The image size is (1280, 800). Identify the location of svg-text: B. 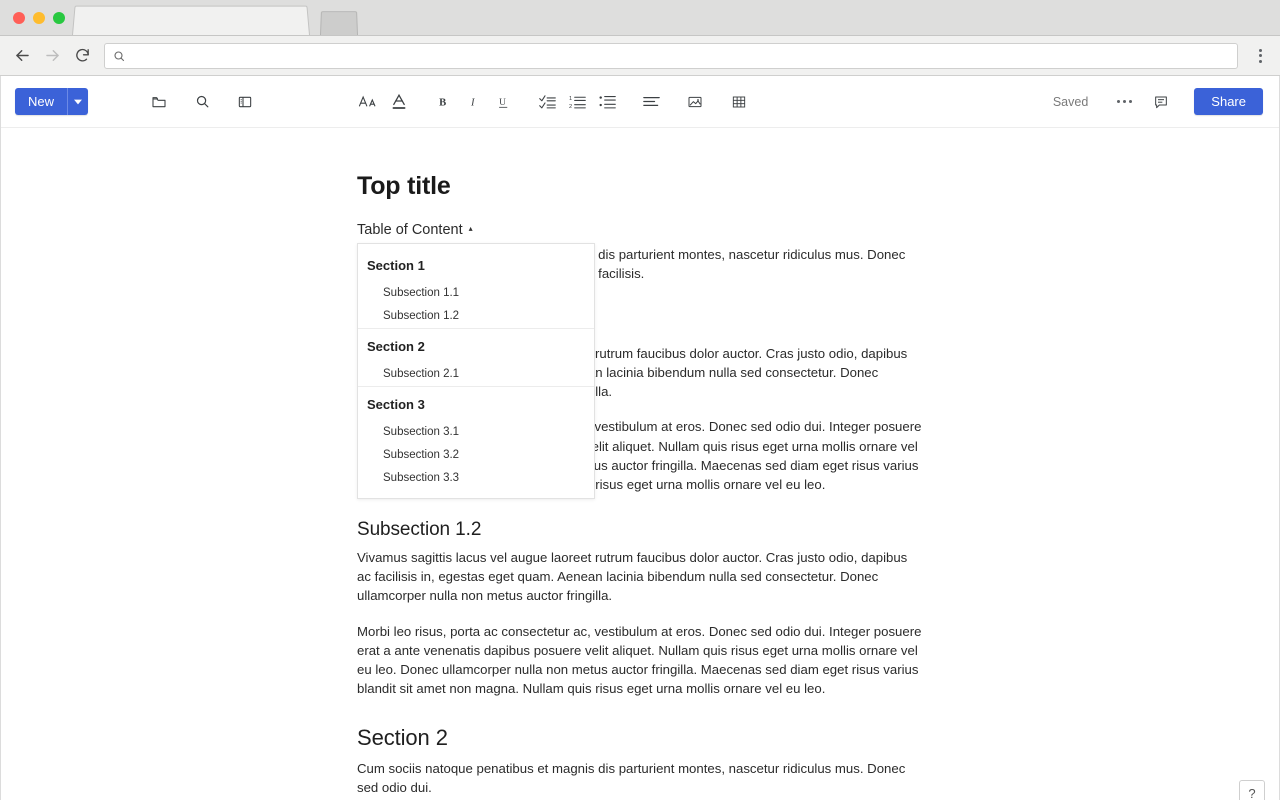
(442, 102).